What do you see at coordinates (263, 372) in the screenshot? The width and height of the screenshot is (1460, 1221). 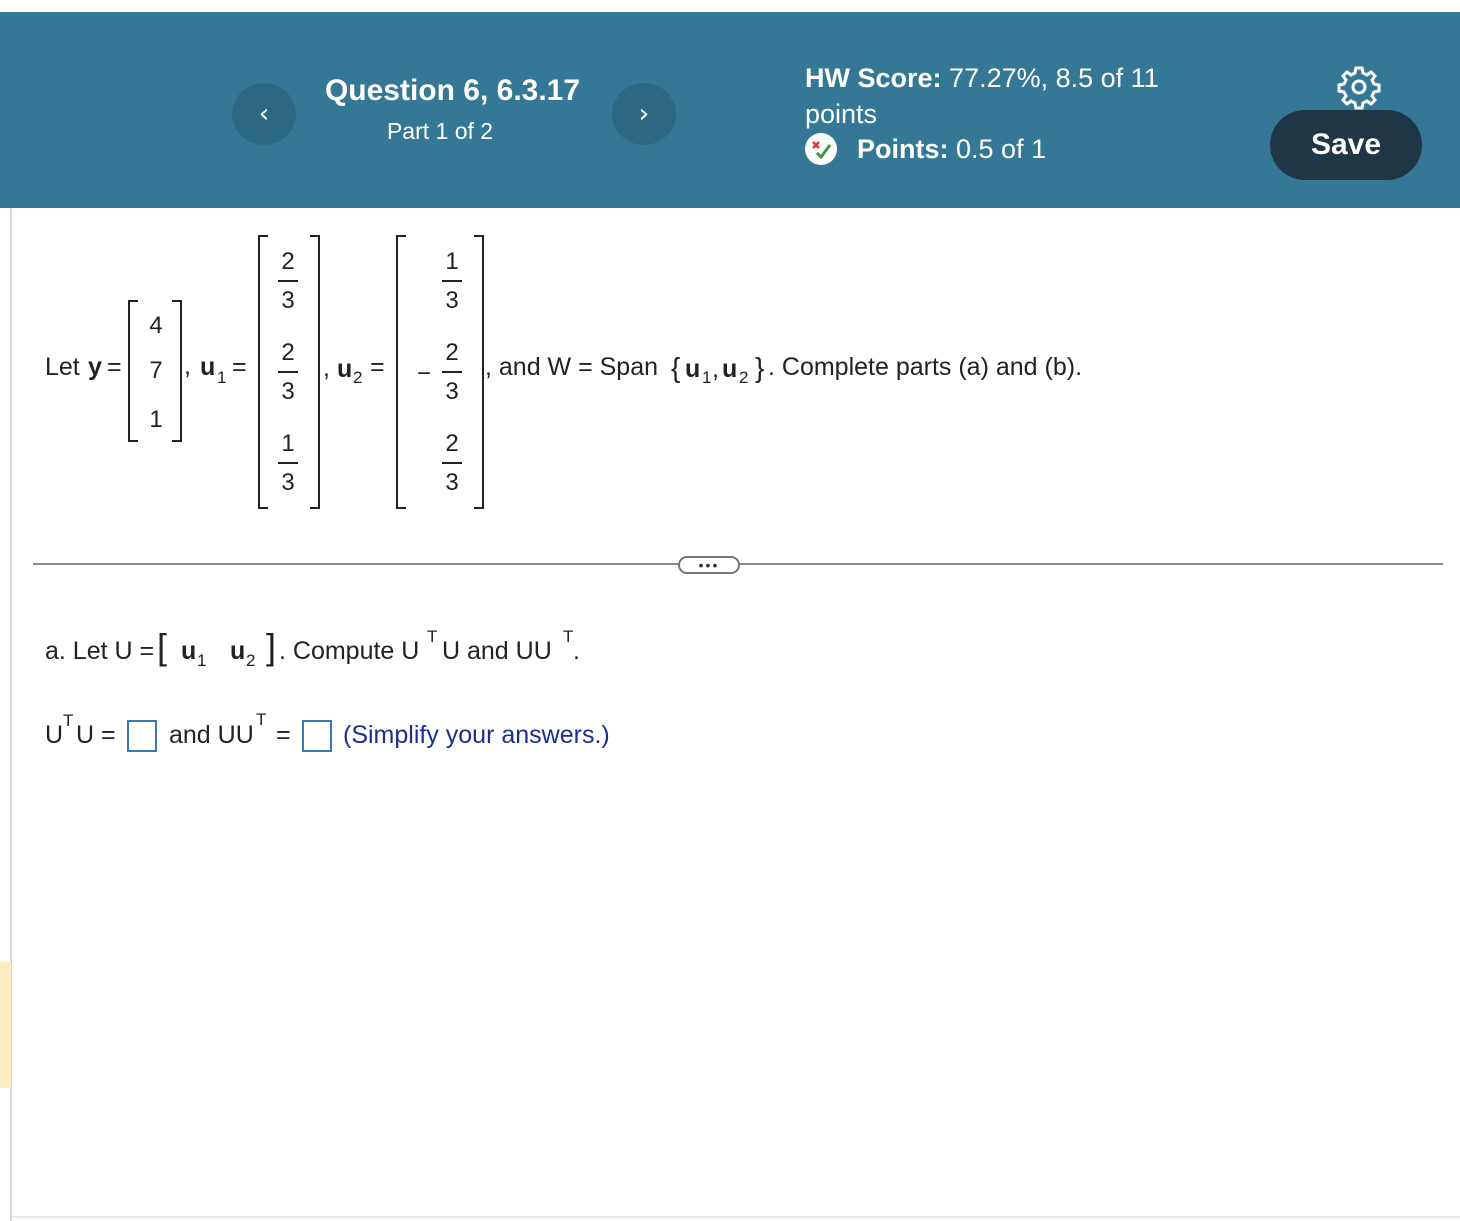 I see `u1-vector-left-bracket` at bounding box center [263, 372].